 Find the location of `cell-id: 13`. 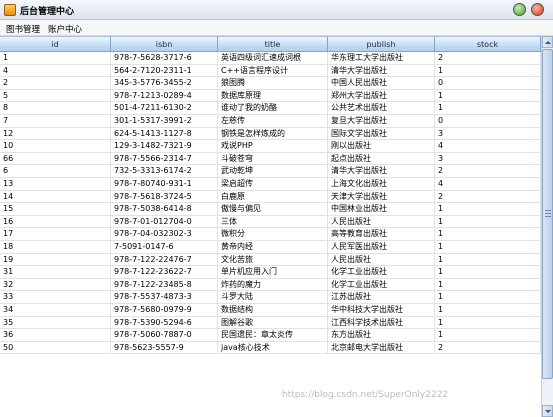

cell-id: 13 is located at coordinates (55, 184).